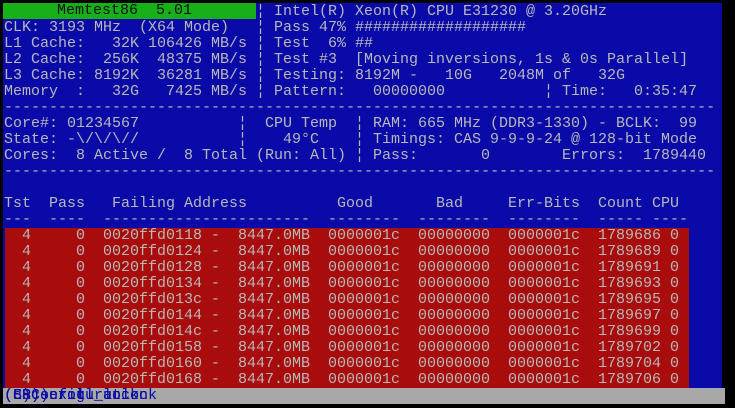 The width and height of the screenshot is (735, 408). Describe the element at coordinates (180, 203) in the screenshot. I see `col-failing-address: Failing Address` at that location.